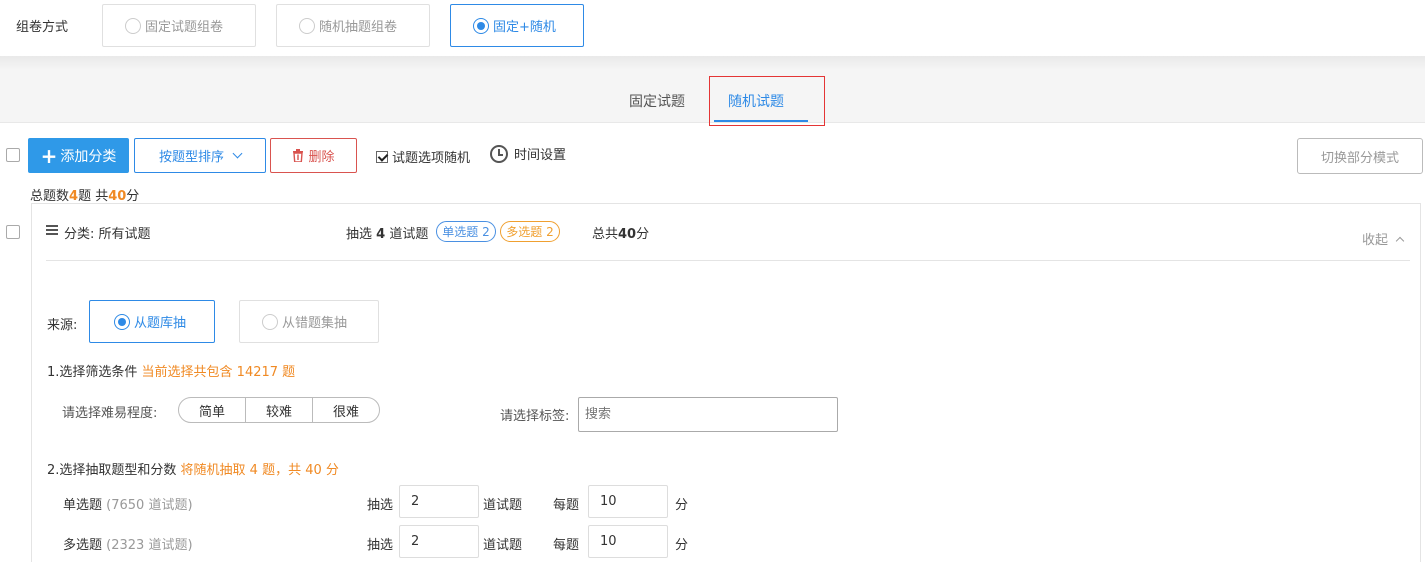  I want to click on drag-handle-icon, so click(52, 230).